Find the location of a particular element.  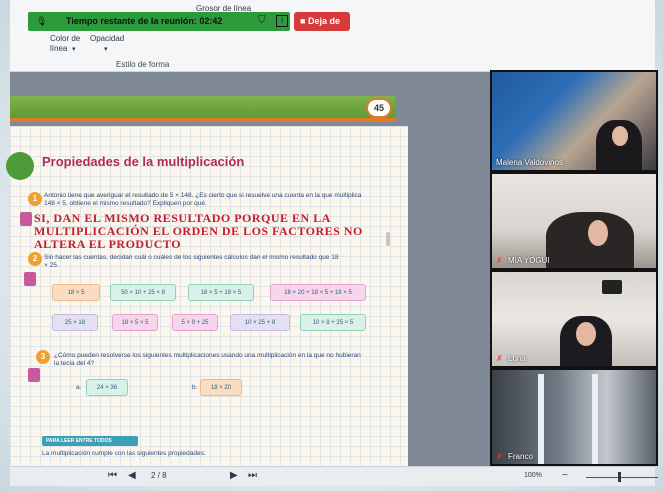

microphone-icon: 🎙︎ is located at coordinates (41, 21).